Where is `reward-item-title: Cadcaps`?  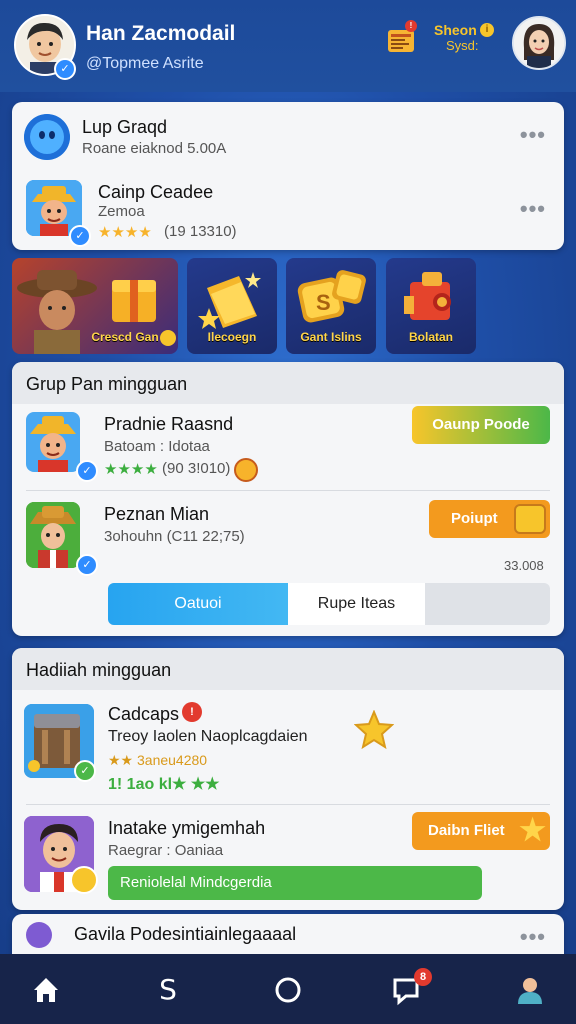
reward-item-title: Cadcaps is located at coordinates (144, 714).